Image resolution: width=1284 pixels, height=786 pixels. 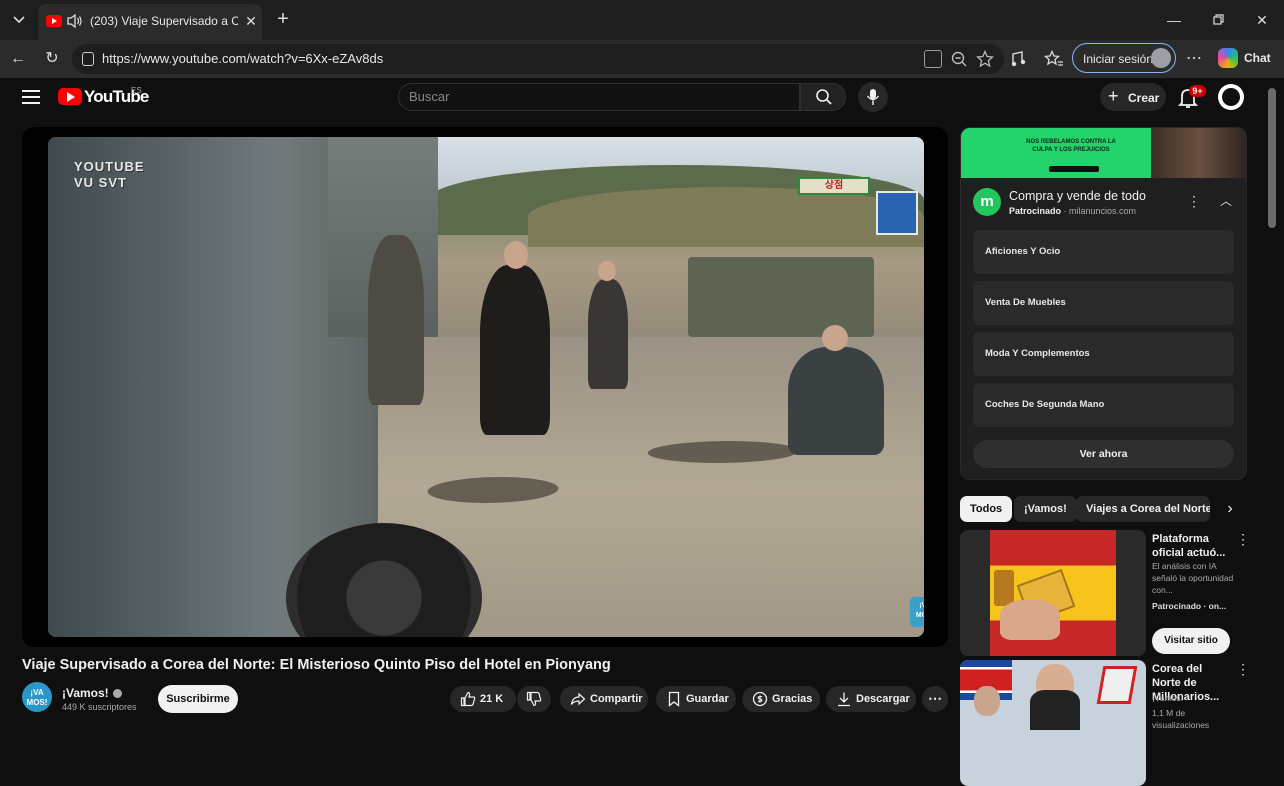 I want to click on refresh-icon: ↻, so click(x=52, y=59).